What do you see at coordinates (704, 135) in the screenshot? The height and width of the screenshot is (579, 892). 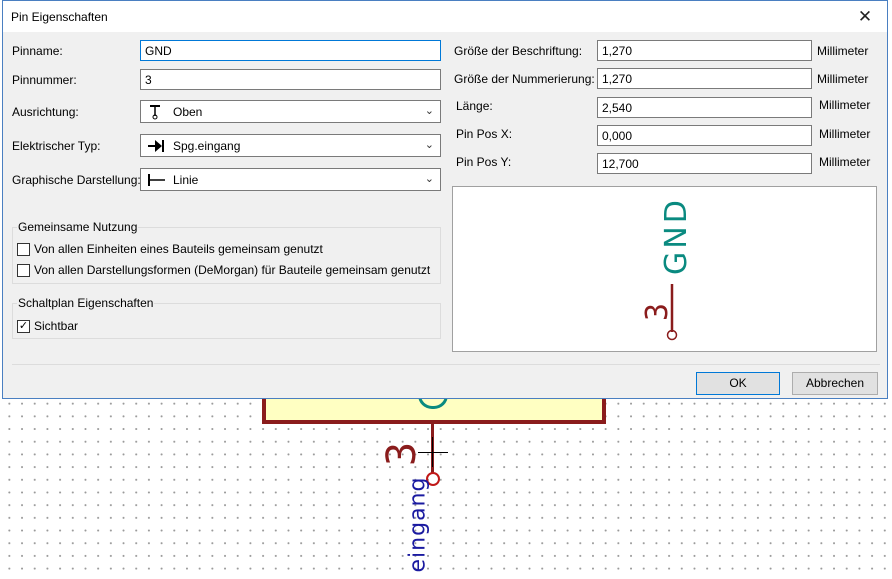 I see `pos-x-input` at bounding box center [704, 135].